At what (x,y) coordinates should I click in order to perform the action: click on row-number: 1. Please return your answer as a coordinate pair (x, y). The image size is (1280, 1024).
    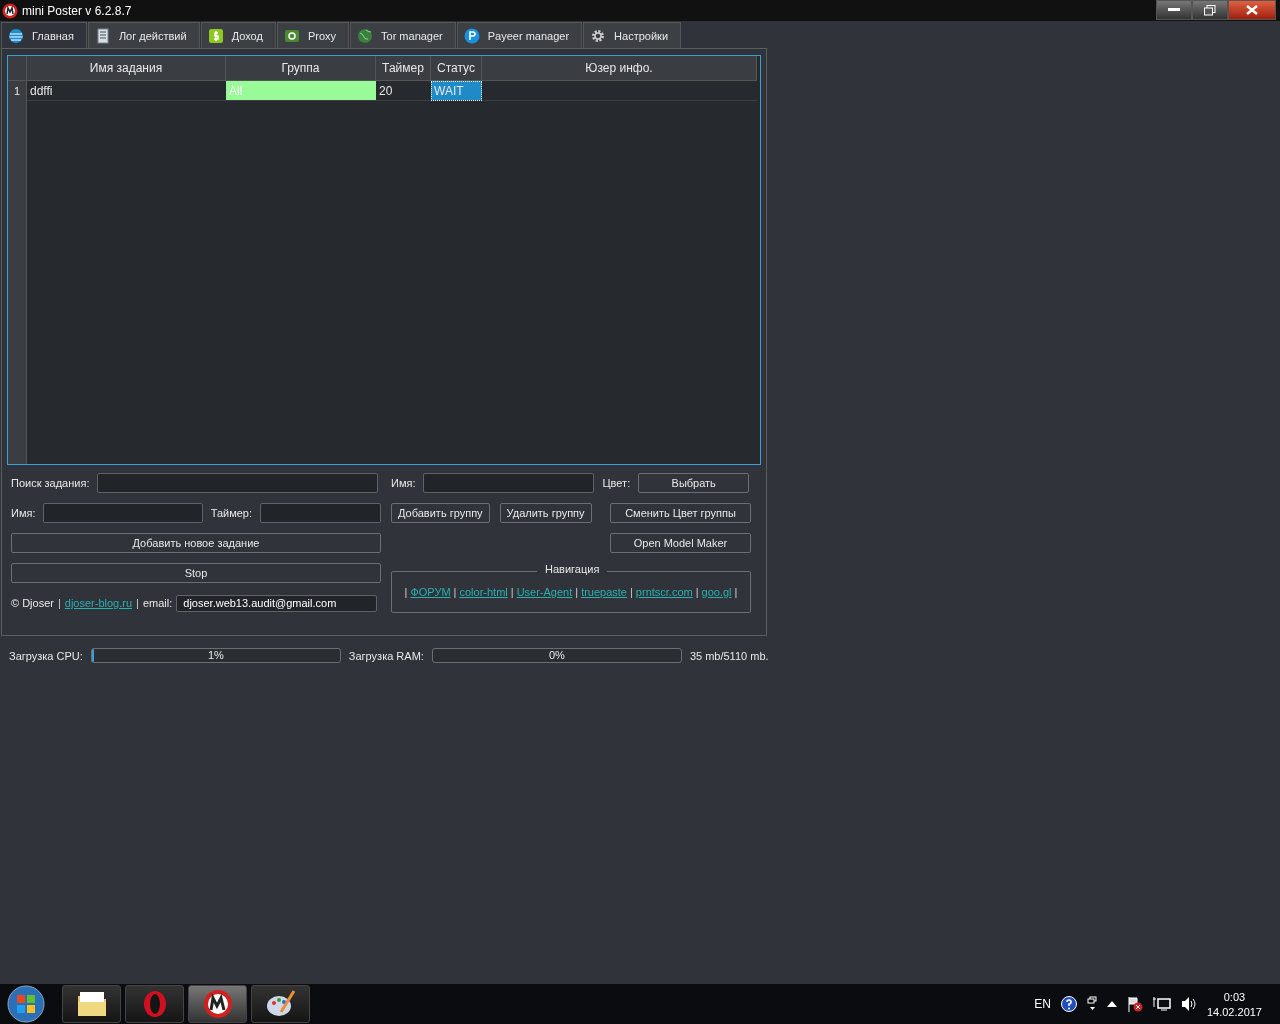
    Looking at the image, I should click on (17, 91).